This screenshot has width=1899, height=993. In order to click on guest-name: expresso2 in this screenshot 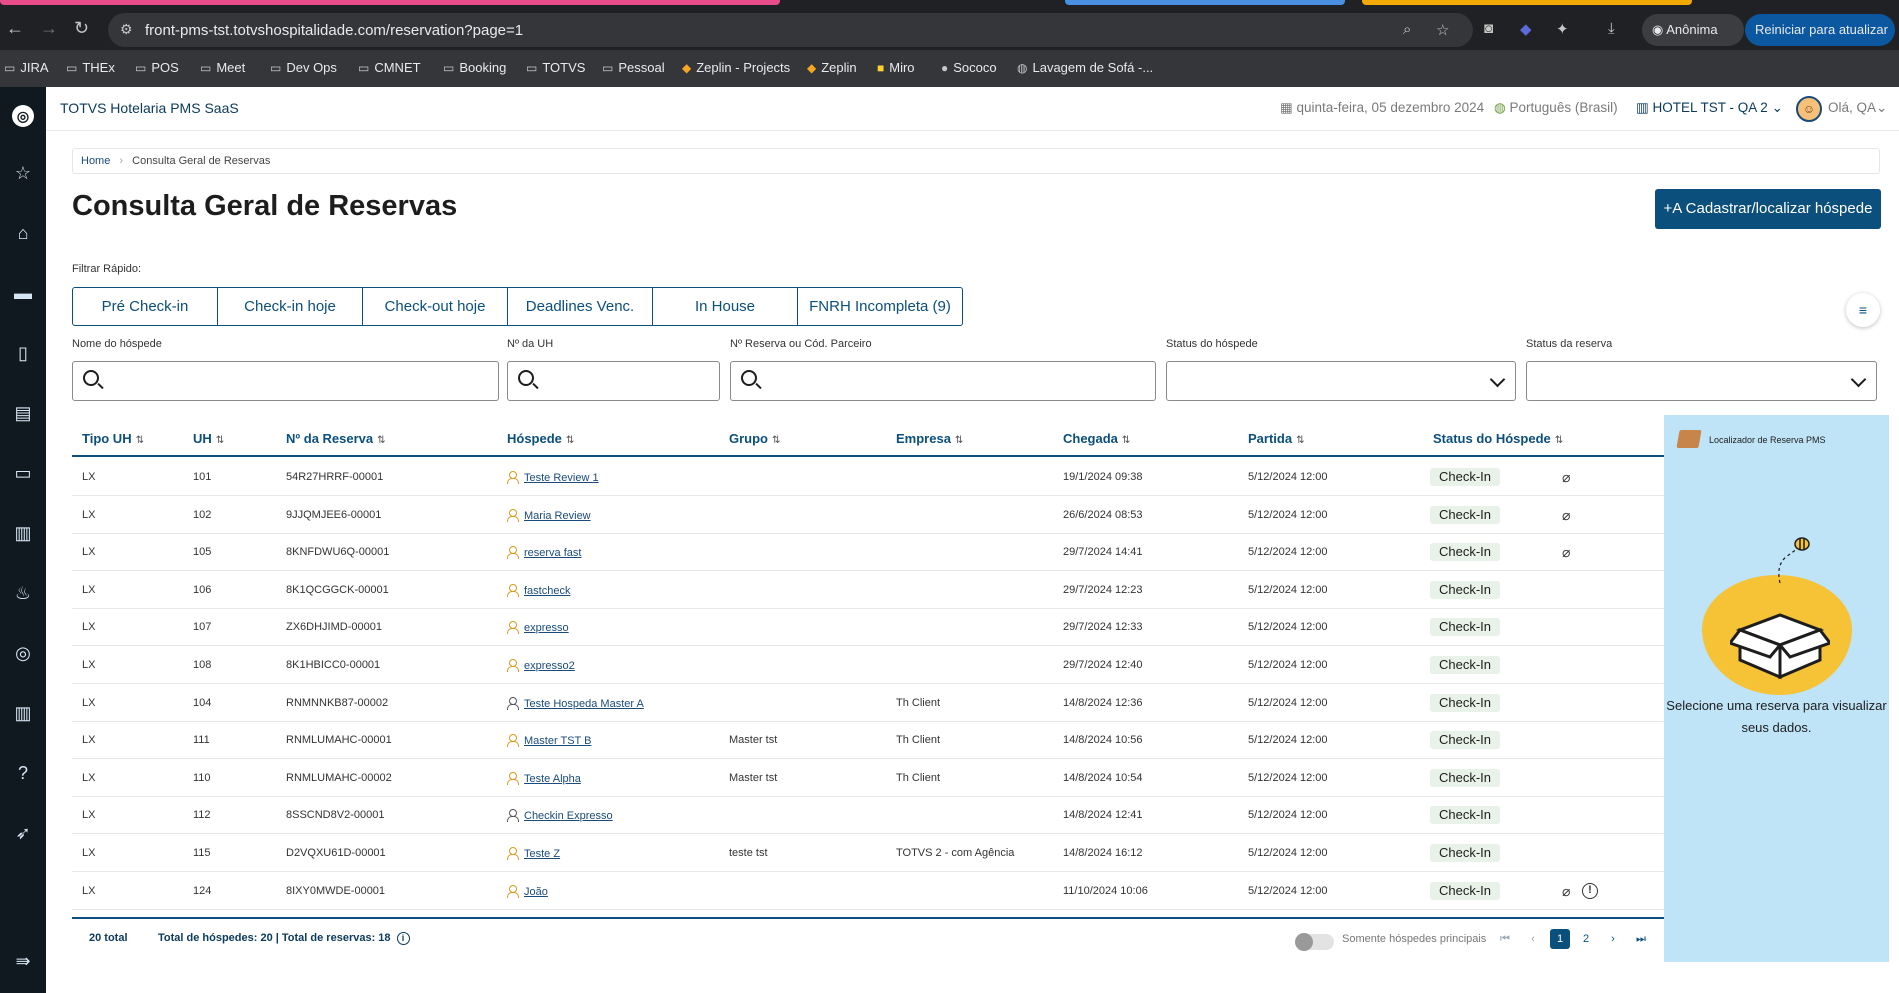, I will do `click(549, 666)`.